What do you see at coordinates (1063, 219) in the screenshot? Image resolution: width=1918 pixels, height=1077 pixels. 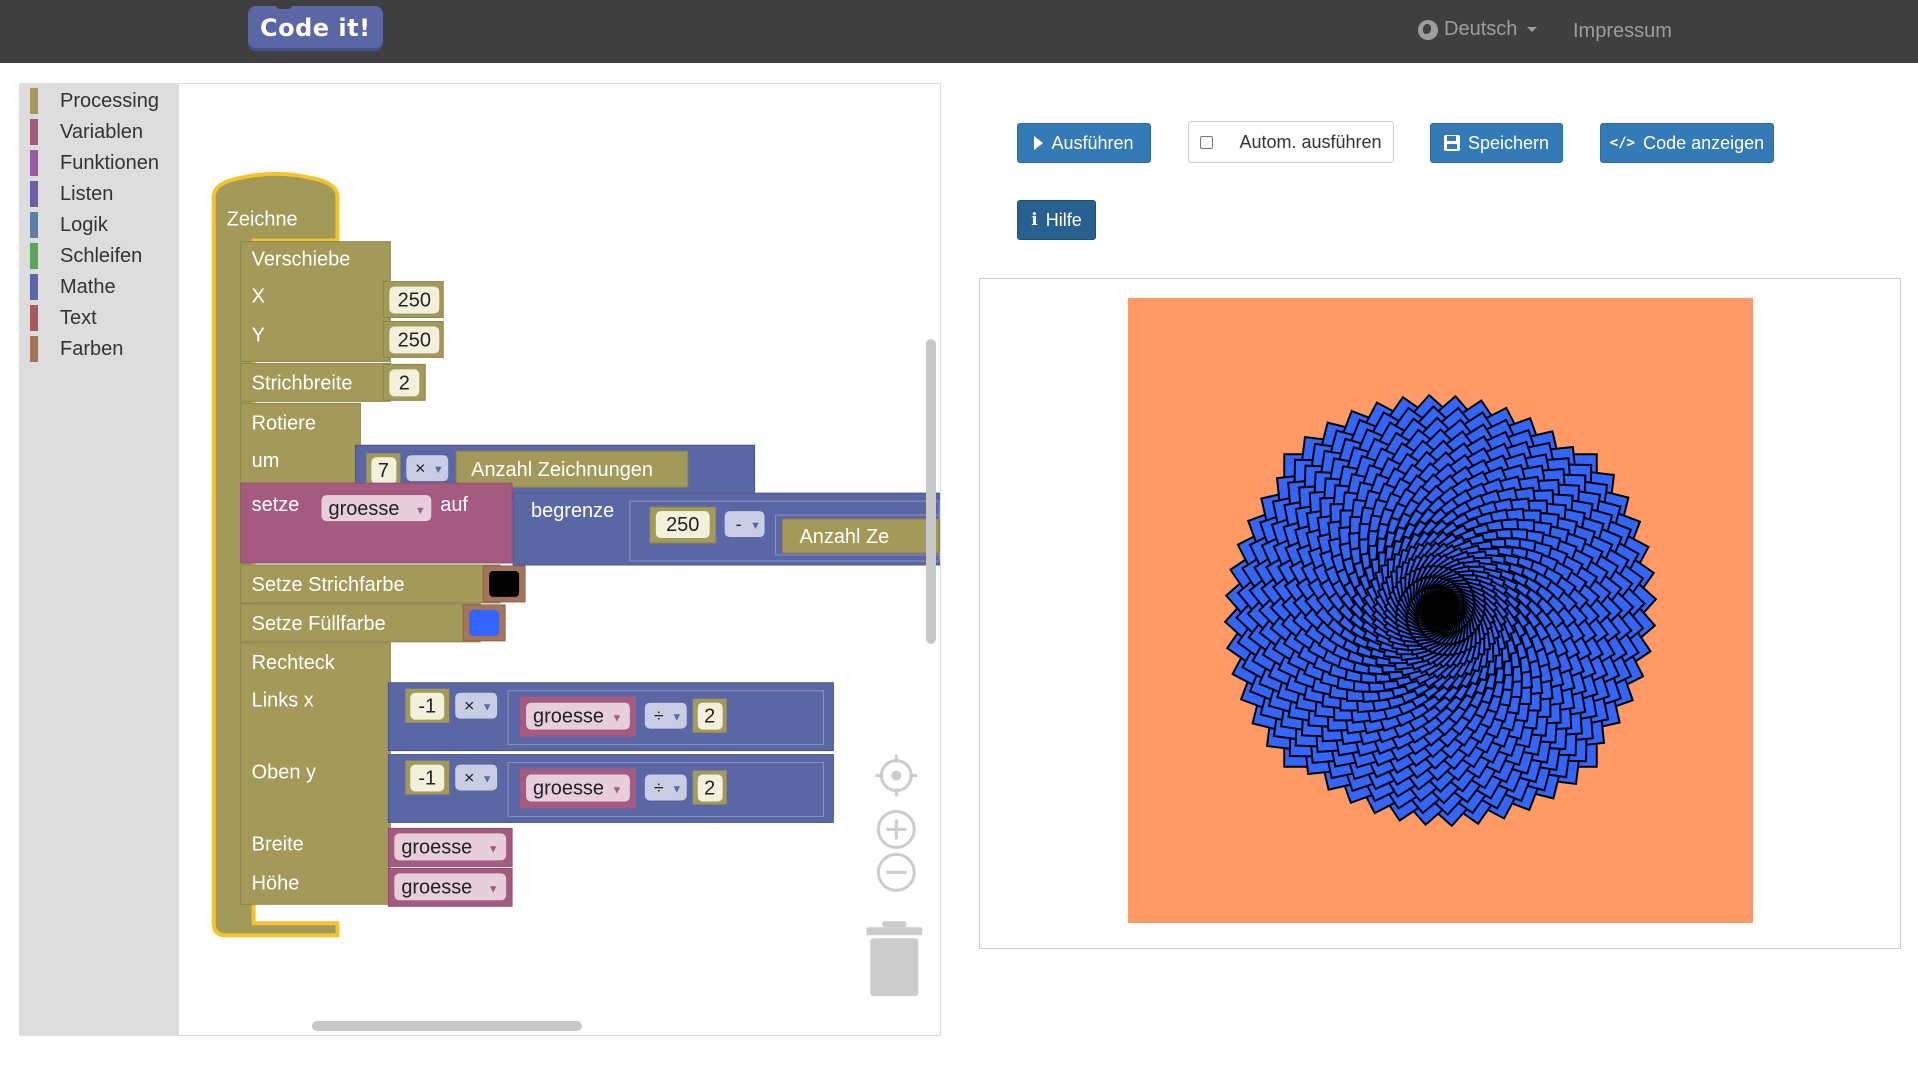 I see `help-button-label: Hilfe` at bounding box center [1063, 219].